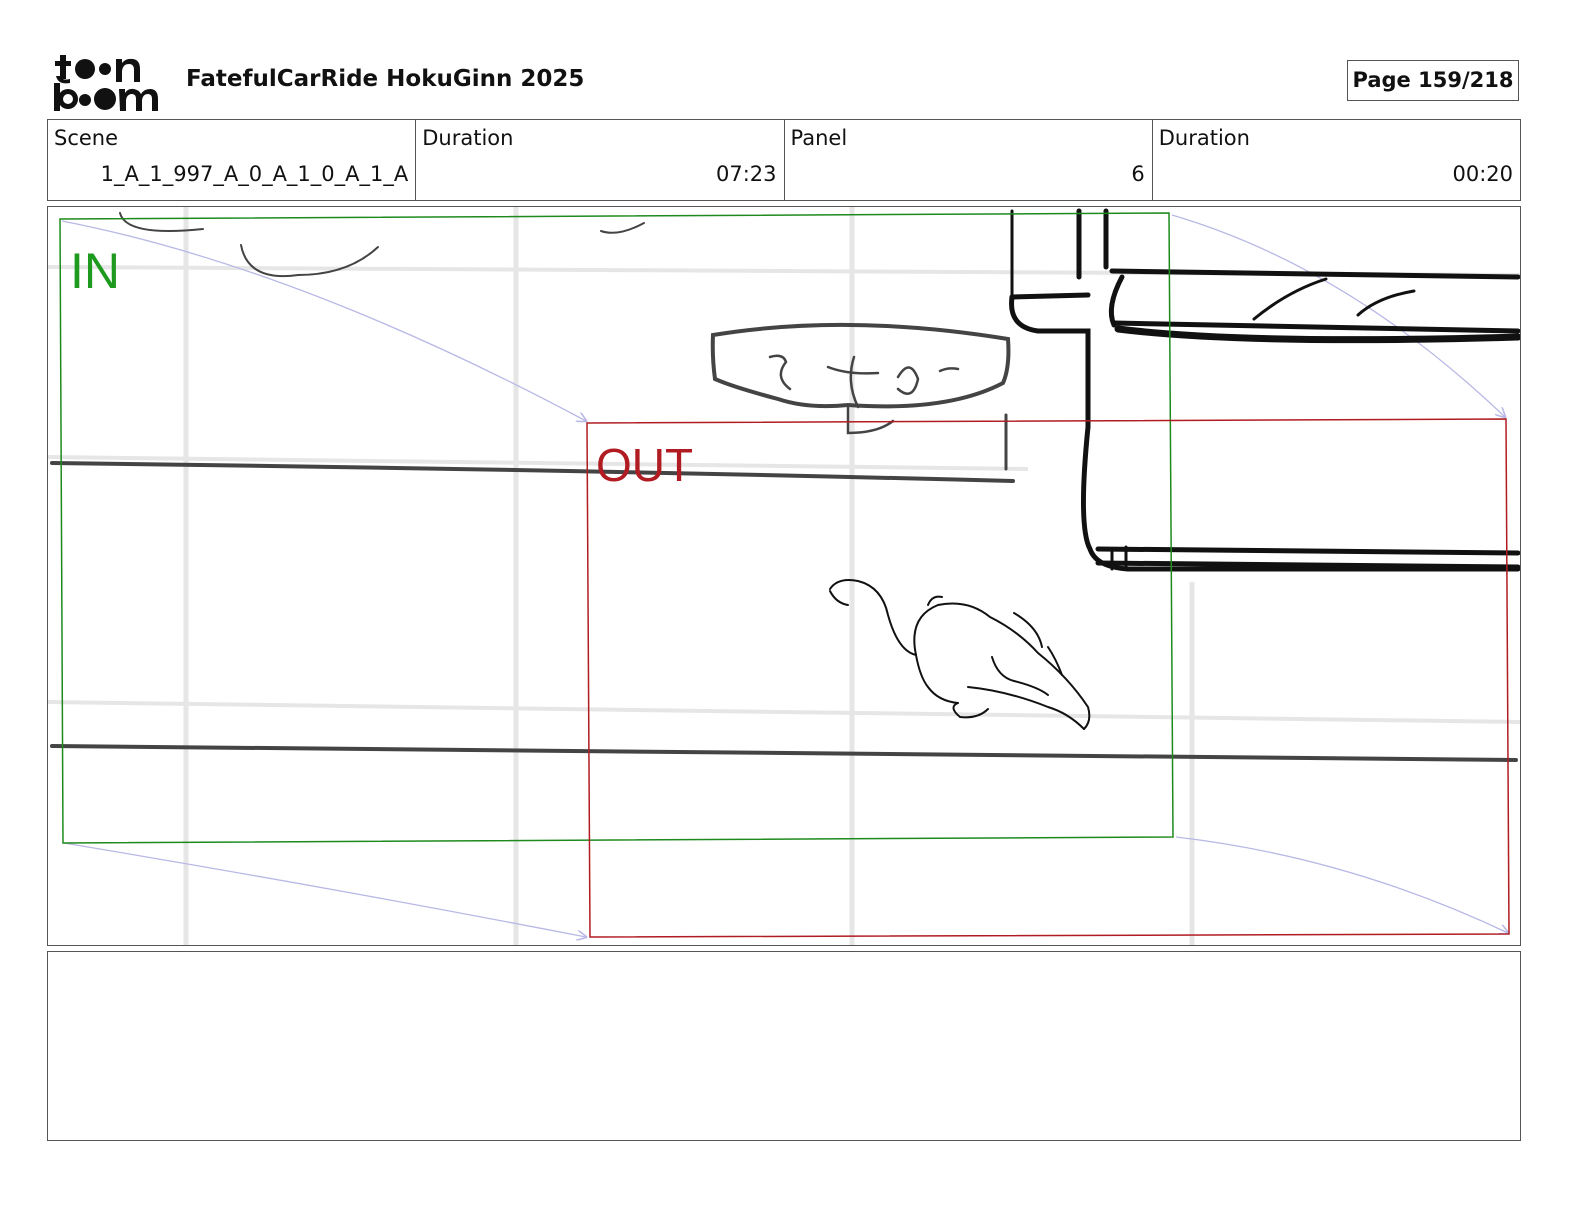  What do you see at coordinates (784, 1046) in the screenshot?
I see `notes-box` at bounding box center [784, 1046].